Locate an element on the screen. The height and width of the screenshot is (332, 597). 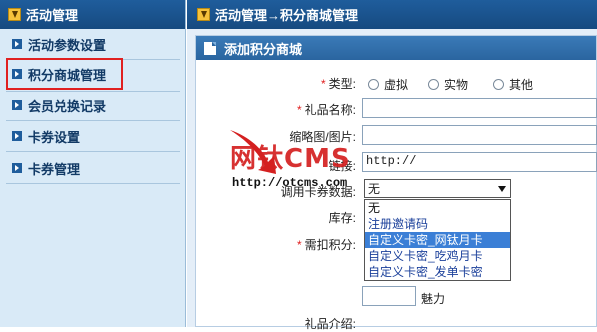
card-title: 添加积分商城 is located at coordinates (263, 49).